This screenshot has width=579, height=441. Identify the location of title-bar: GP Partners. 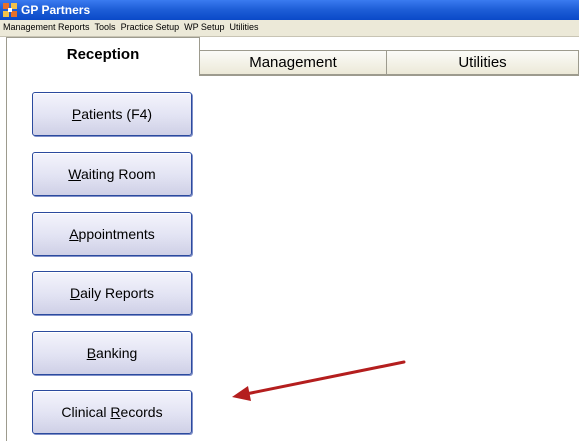
(289, 10).